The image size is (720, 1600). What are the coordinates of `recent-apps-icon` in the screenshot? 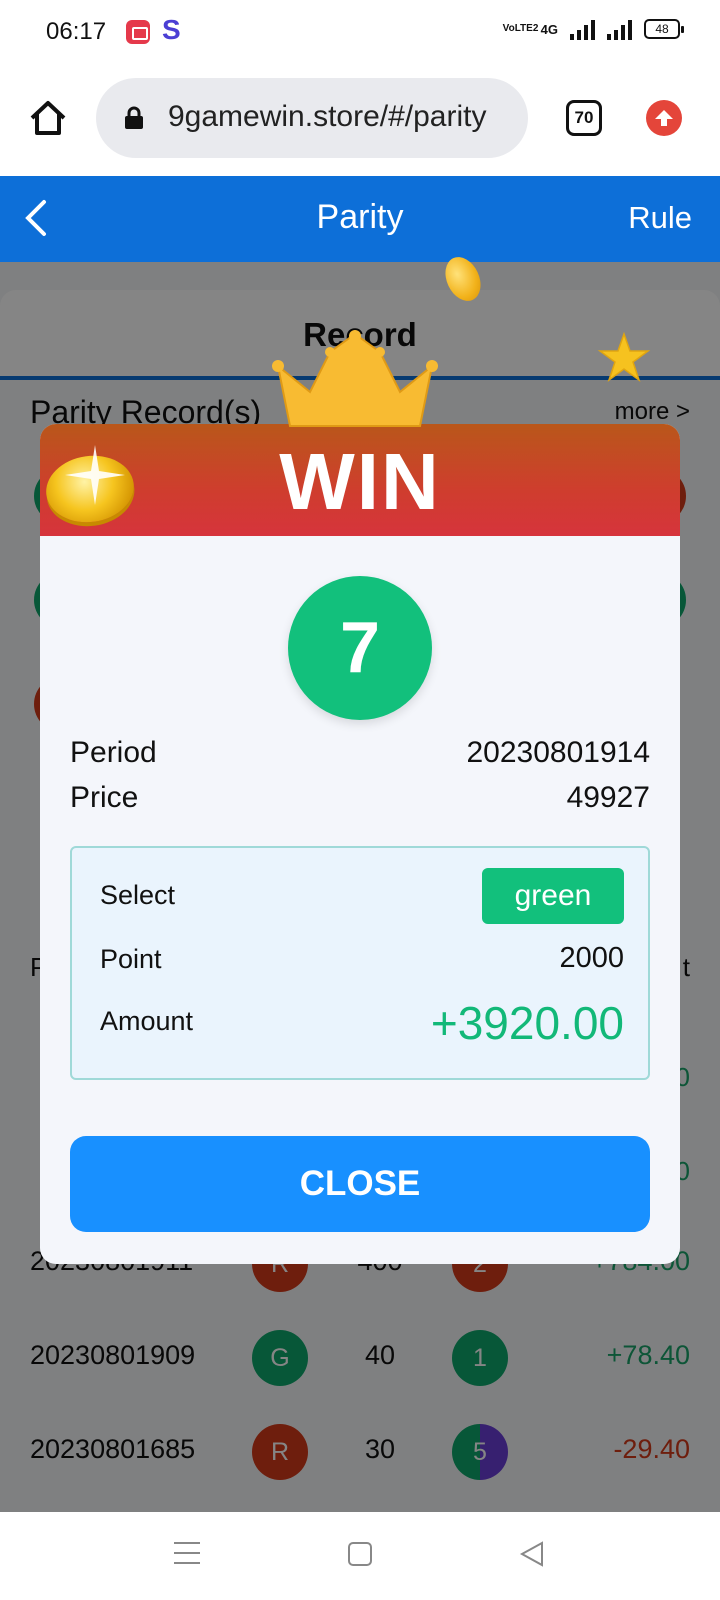 It's located at (187, 1554).